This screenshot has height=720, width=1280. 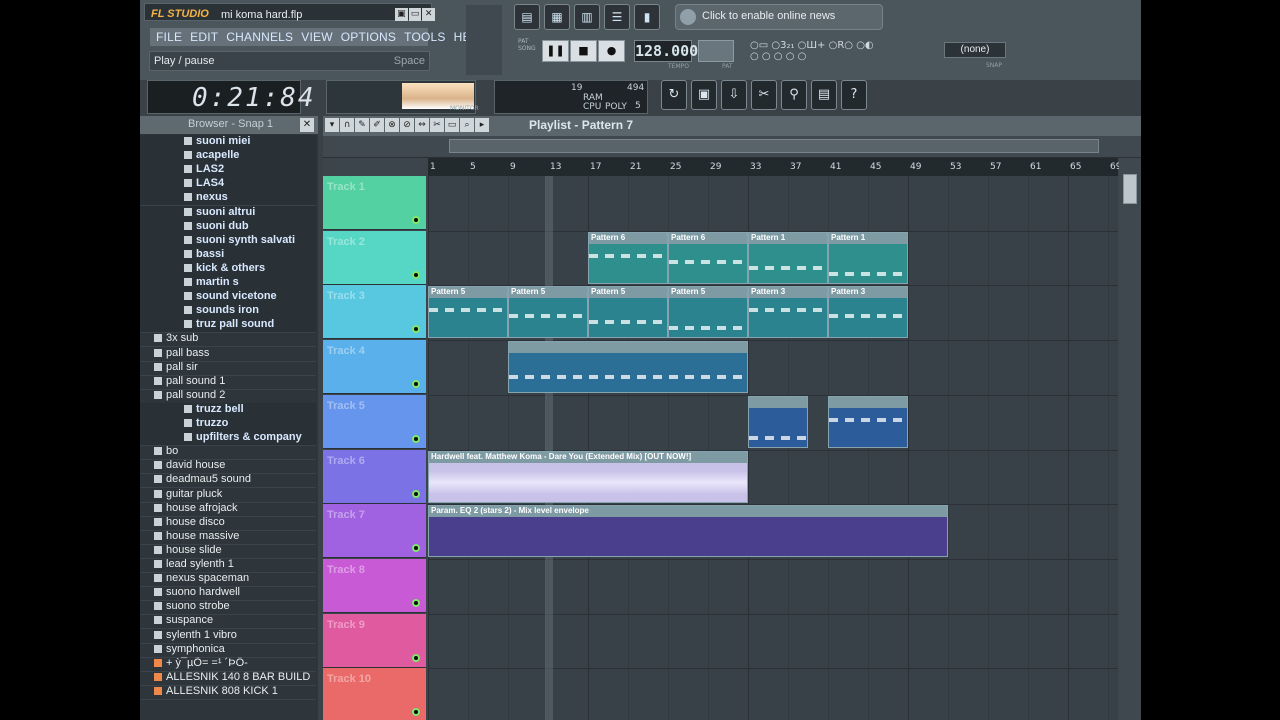 I want to click on master-volume-slider, so click(x=484, y=40).